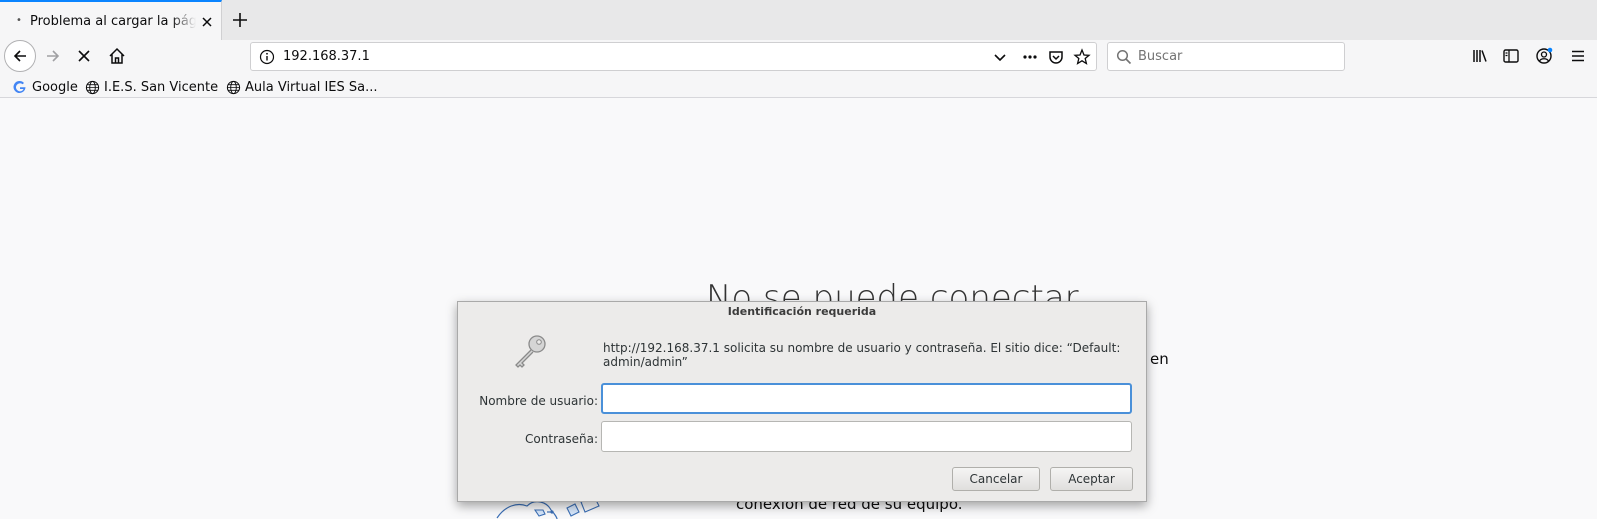 This screenshot has height=519, width=1597. What do you see at coordinates (1124, 57) in the screenshot?
I see `search-icon` at bounding box center [1124, 57].